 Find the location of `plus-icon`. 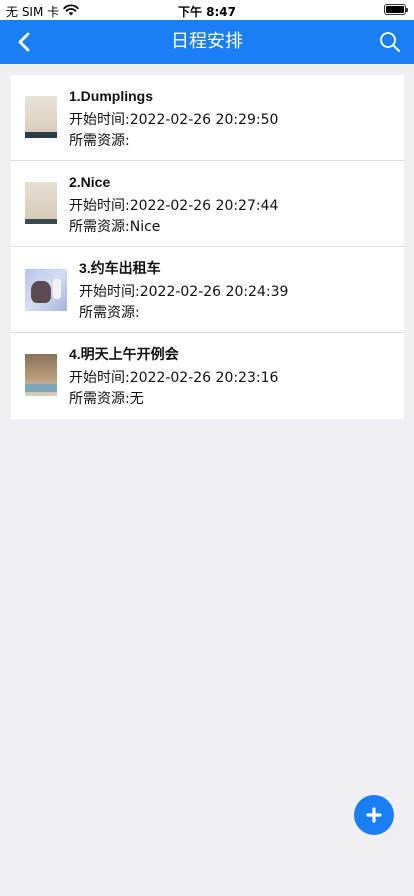

plus-icon is located at coordinates (374, 815).